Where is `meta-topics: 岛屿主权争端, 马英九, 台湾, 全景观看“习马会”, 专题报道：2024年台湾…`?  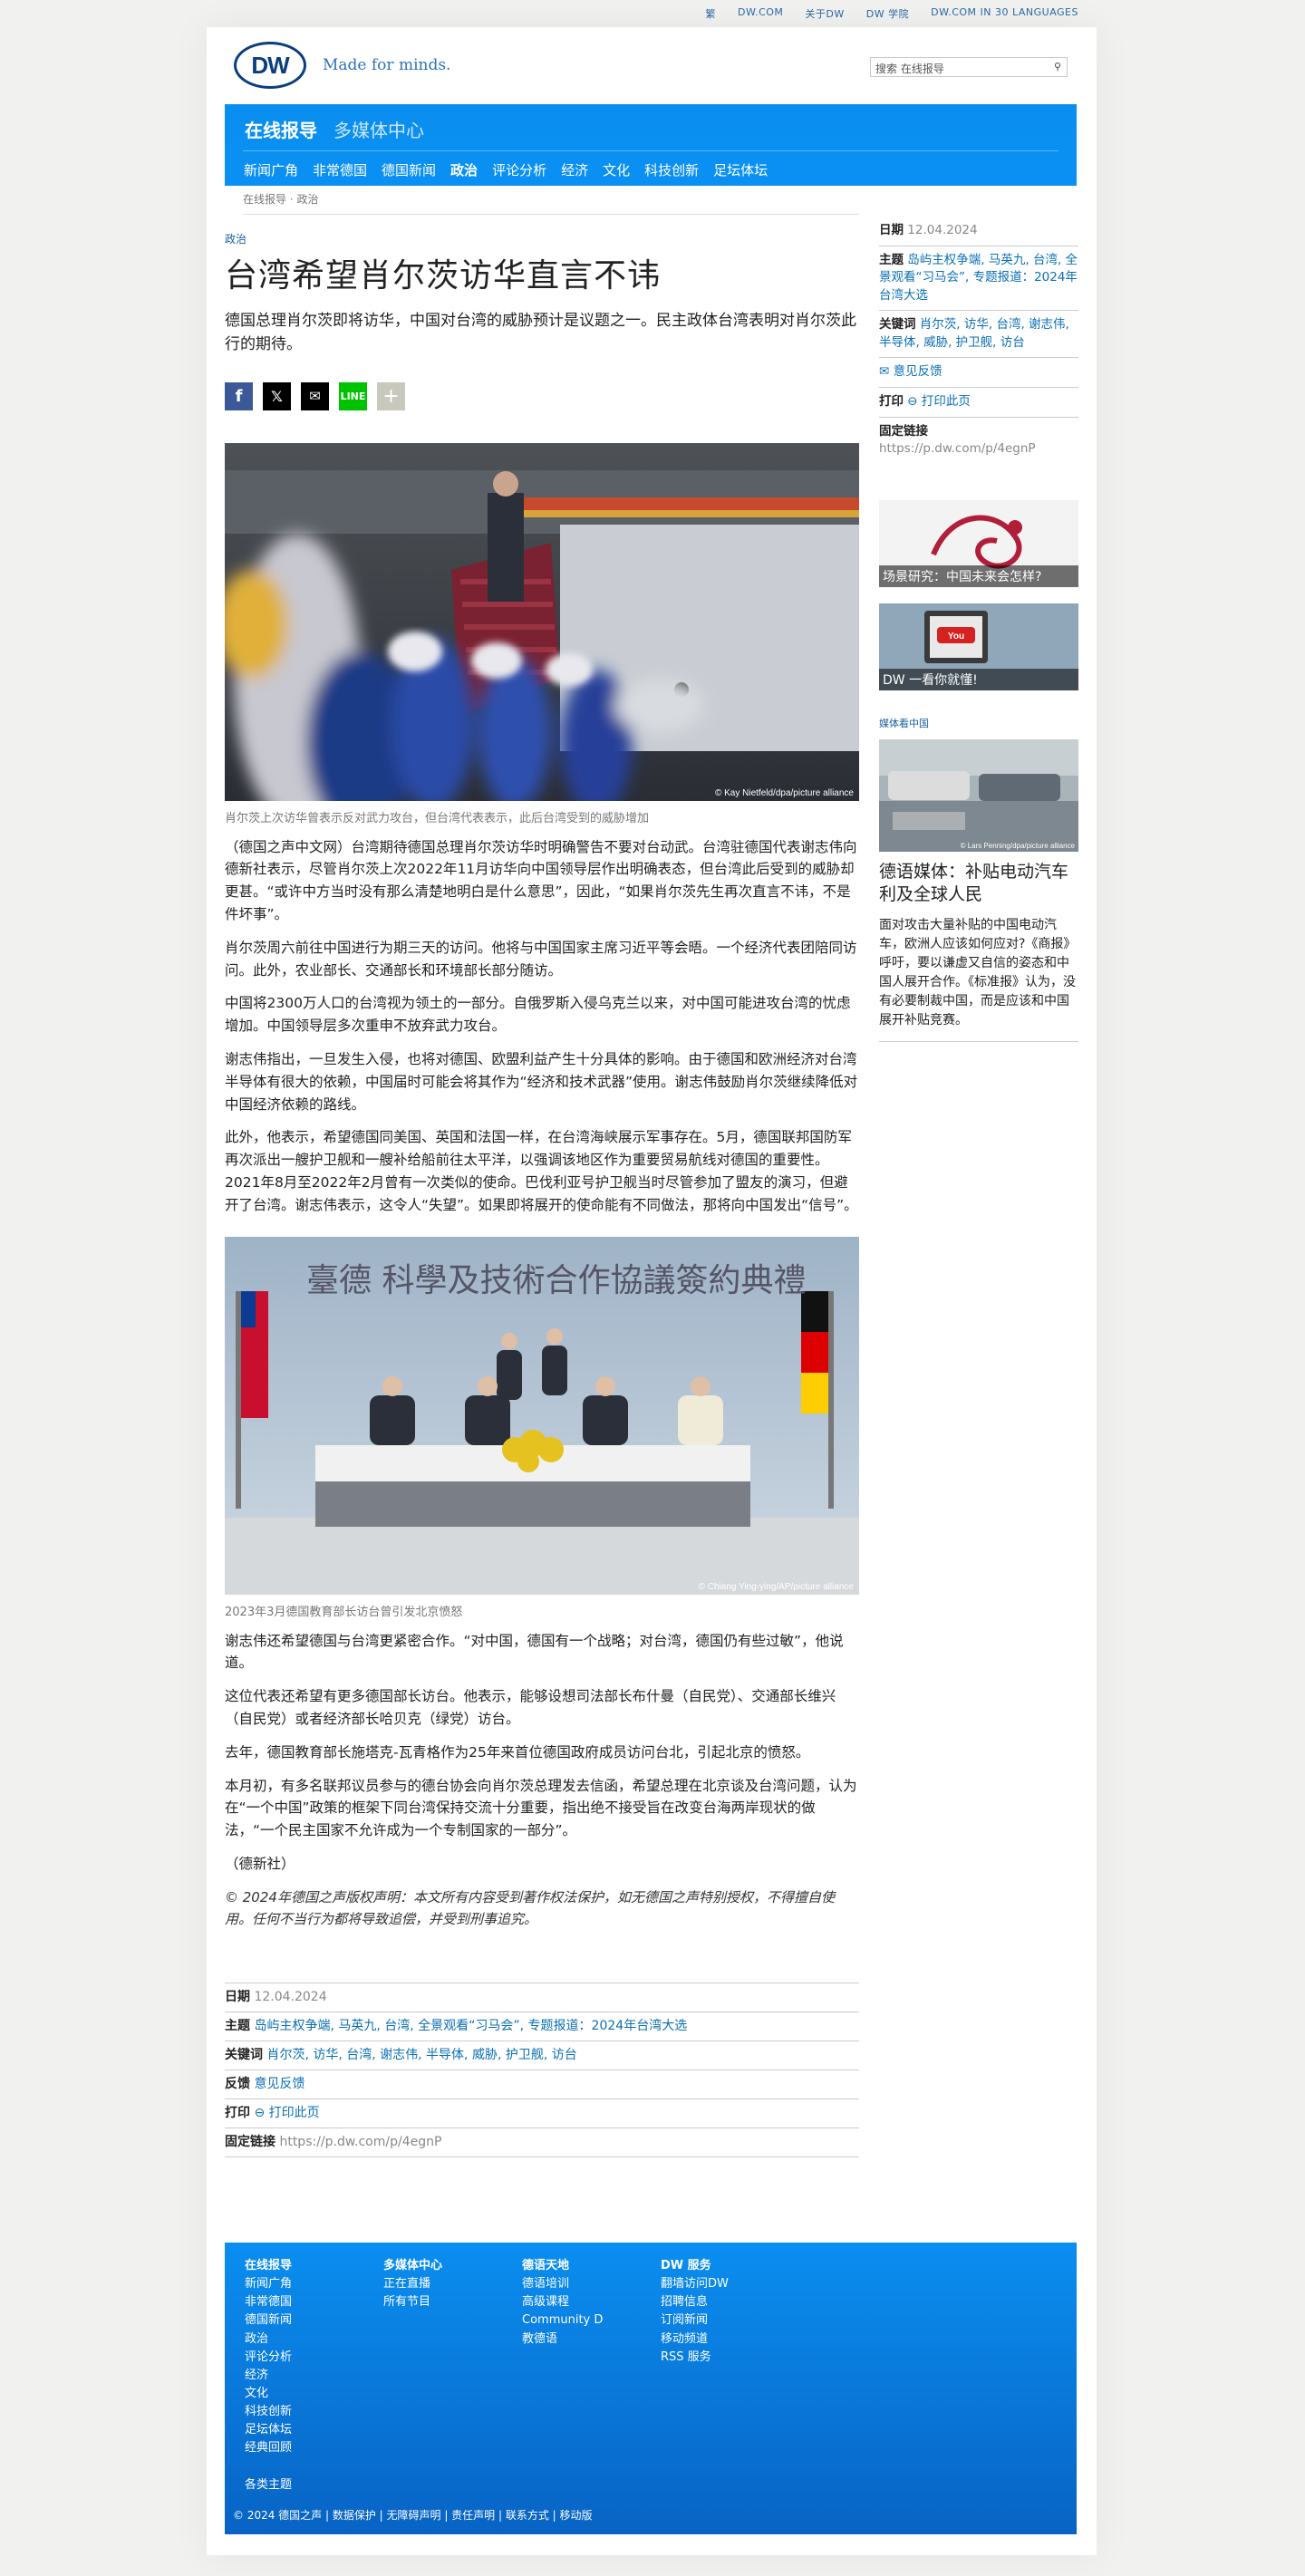
meta-topics: 岛屿主权争端, 马英九, 台湾, 全景观看“习马会”, 专题报道：2024年台湾… is located at coordinates (471, 2026).